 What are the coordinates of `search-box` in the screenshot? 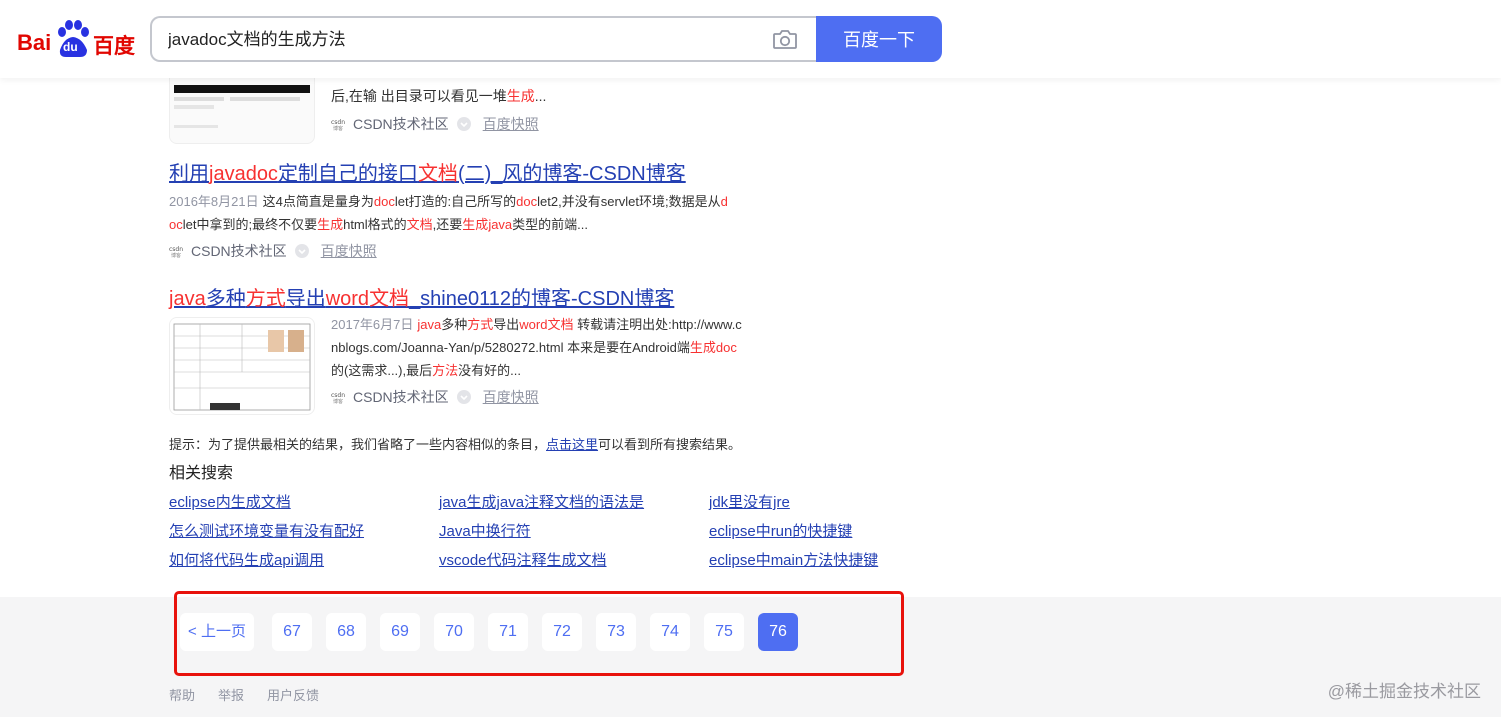 It's located at (483, 39).